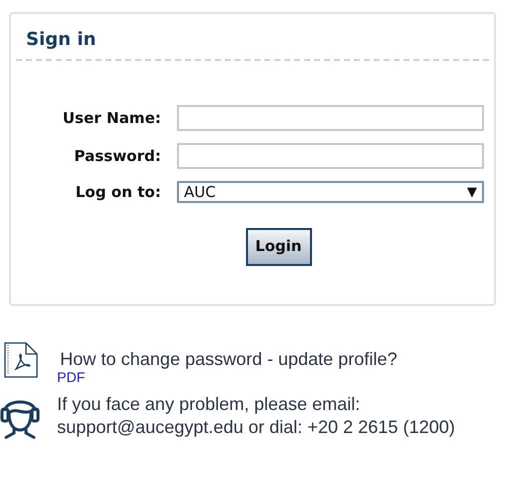 The width and height of the screenshot is (530, 484). What do you see at coordinates (117, 156) in the screenshot?
I see `field-label: Password:` at bounding box center [117, 156].